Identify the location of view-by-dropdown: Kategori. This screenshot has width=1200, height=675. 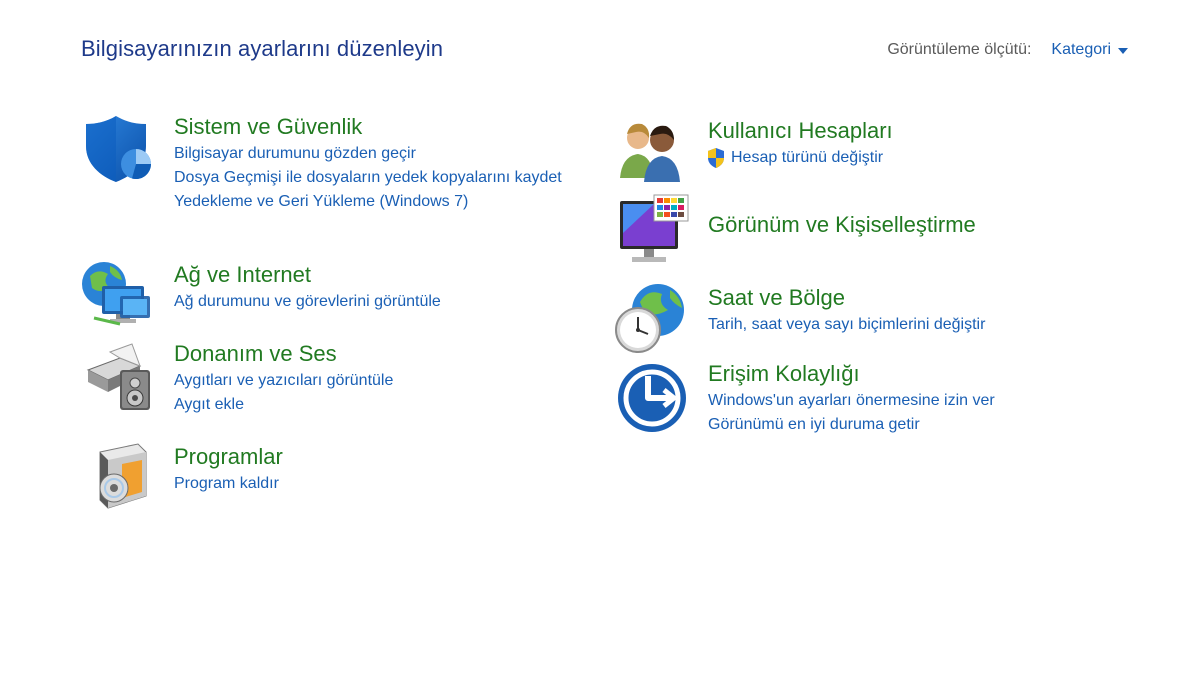
(1089, 50).